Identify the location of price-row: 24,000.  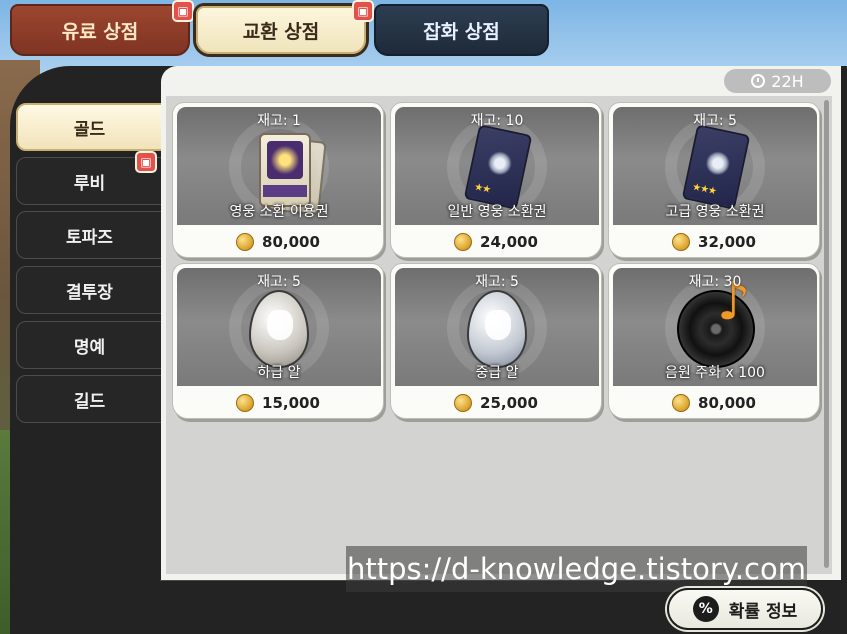
(496, 242).